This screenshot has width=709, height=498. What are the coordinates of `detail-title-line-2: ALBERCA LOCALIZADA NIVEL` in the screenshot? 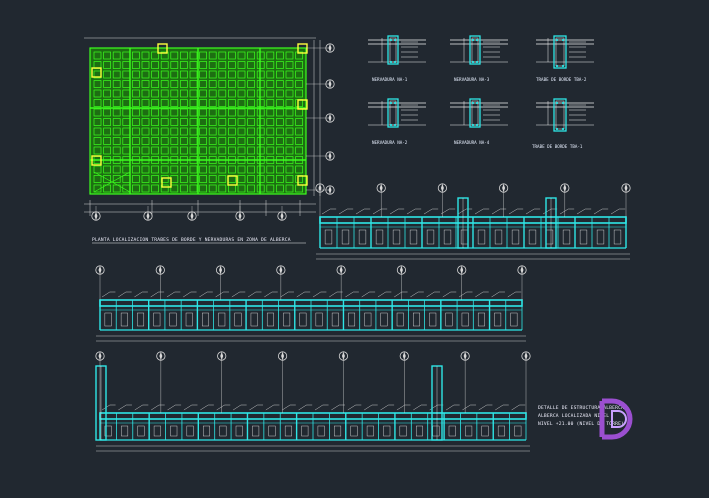 It's located at (573, 416).